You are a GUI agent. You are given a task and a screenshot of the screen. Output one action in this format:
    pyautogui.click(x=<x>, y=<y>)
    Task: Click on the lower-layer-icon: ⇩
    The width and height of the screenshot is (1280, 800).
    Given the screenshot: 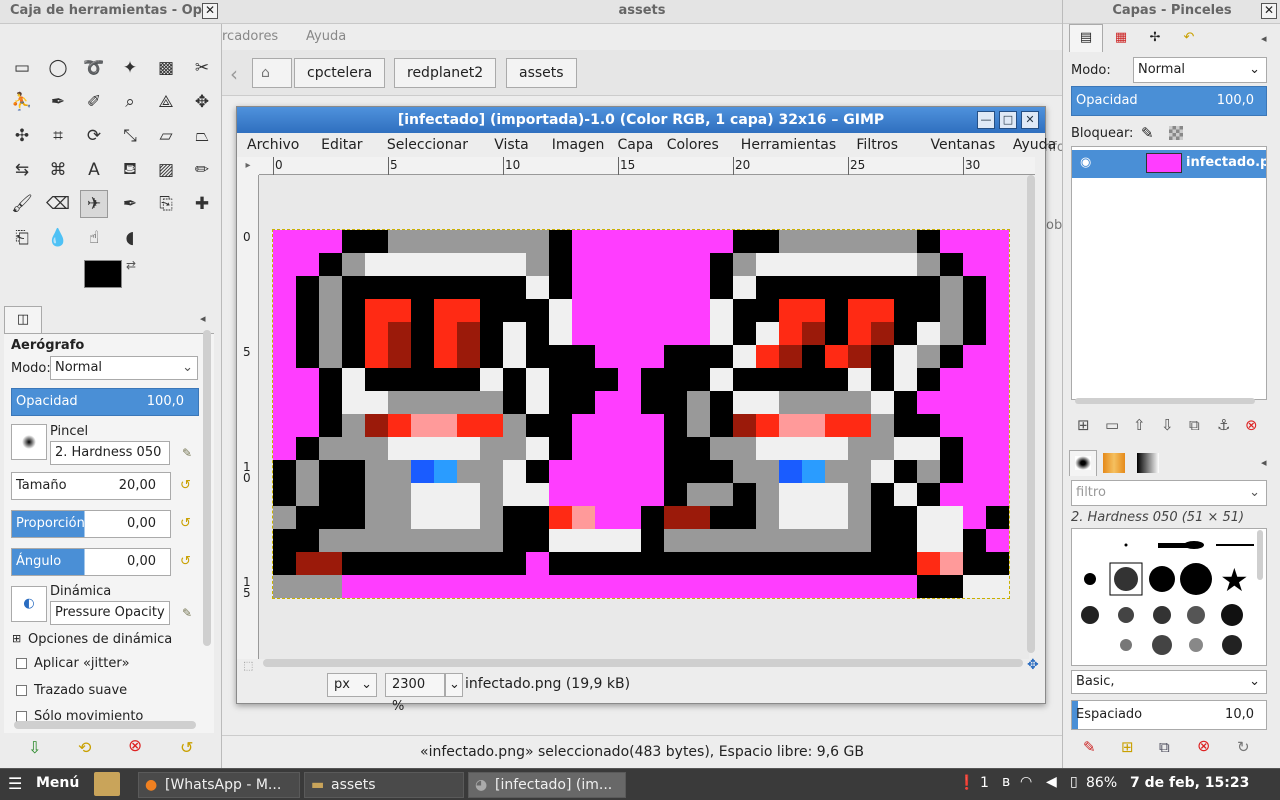 What is the action you would take?
    pyautogui.click(x=1167, y=425)
    